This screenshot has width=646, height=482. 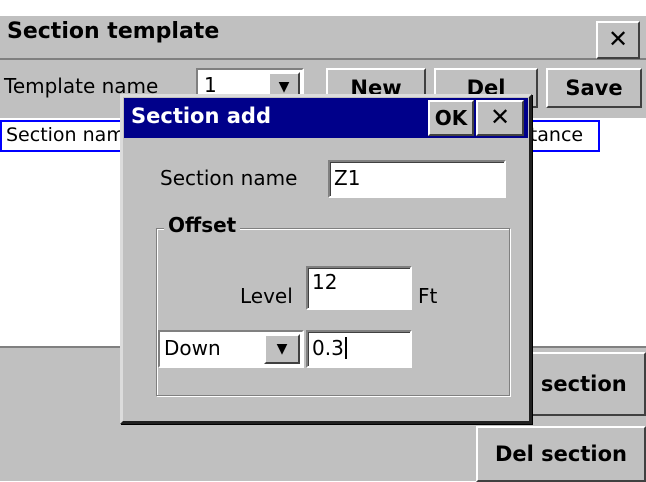 What do you see at coordinates (192, 348) in the screenshot?
I see `offset-direction-value: Down` at bounding box center [192, 348].